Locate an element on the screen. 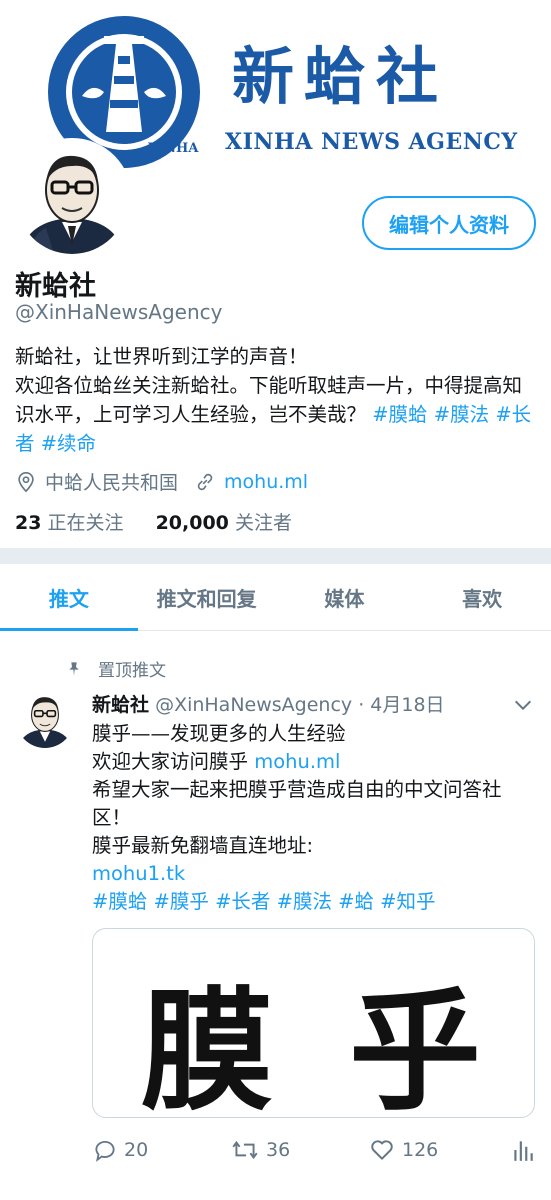 The image size is (551, 1200). bio-hashtag: #续命 is located at coordinates (68, 443).